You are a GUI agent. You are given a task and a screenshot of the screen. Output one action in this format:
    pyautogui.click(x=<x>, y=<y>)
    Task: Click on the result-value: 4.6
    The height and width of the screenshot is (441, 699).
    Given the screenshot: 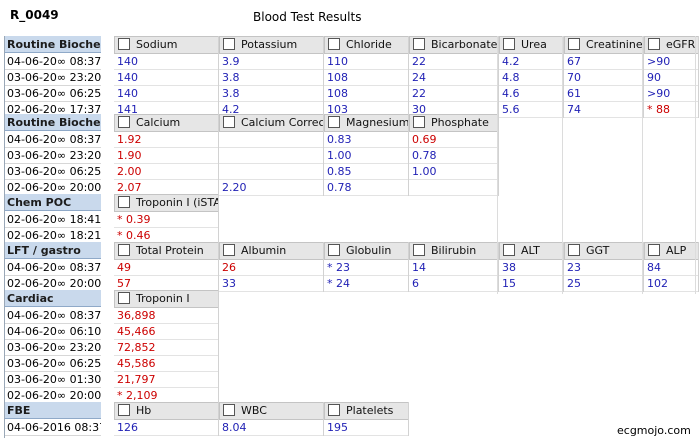 What is the action you would take?
    pyautogui.click(x=531, y=94)
    